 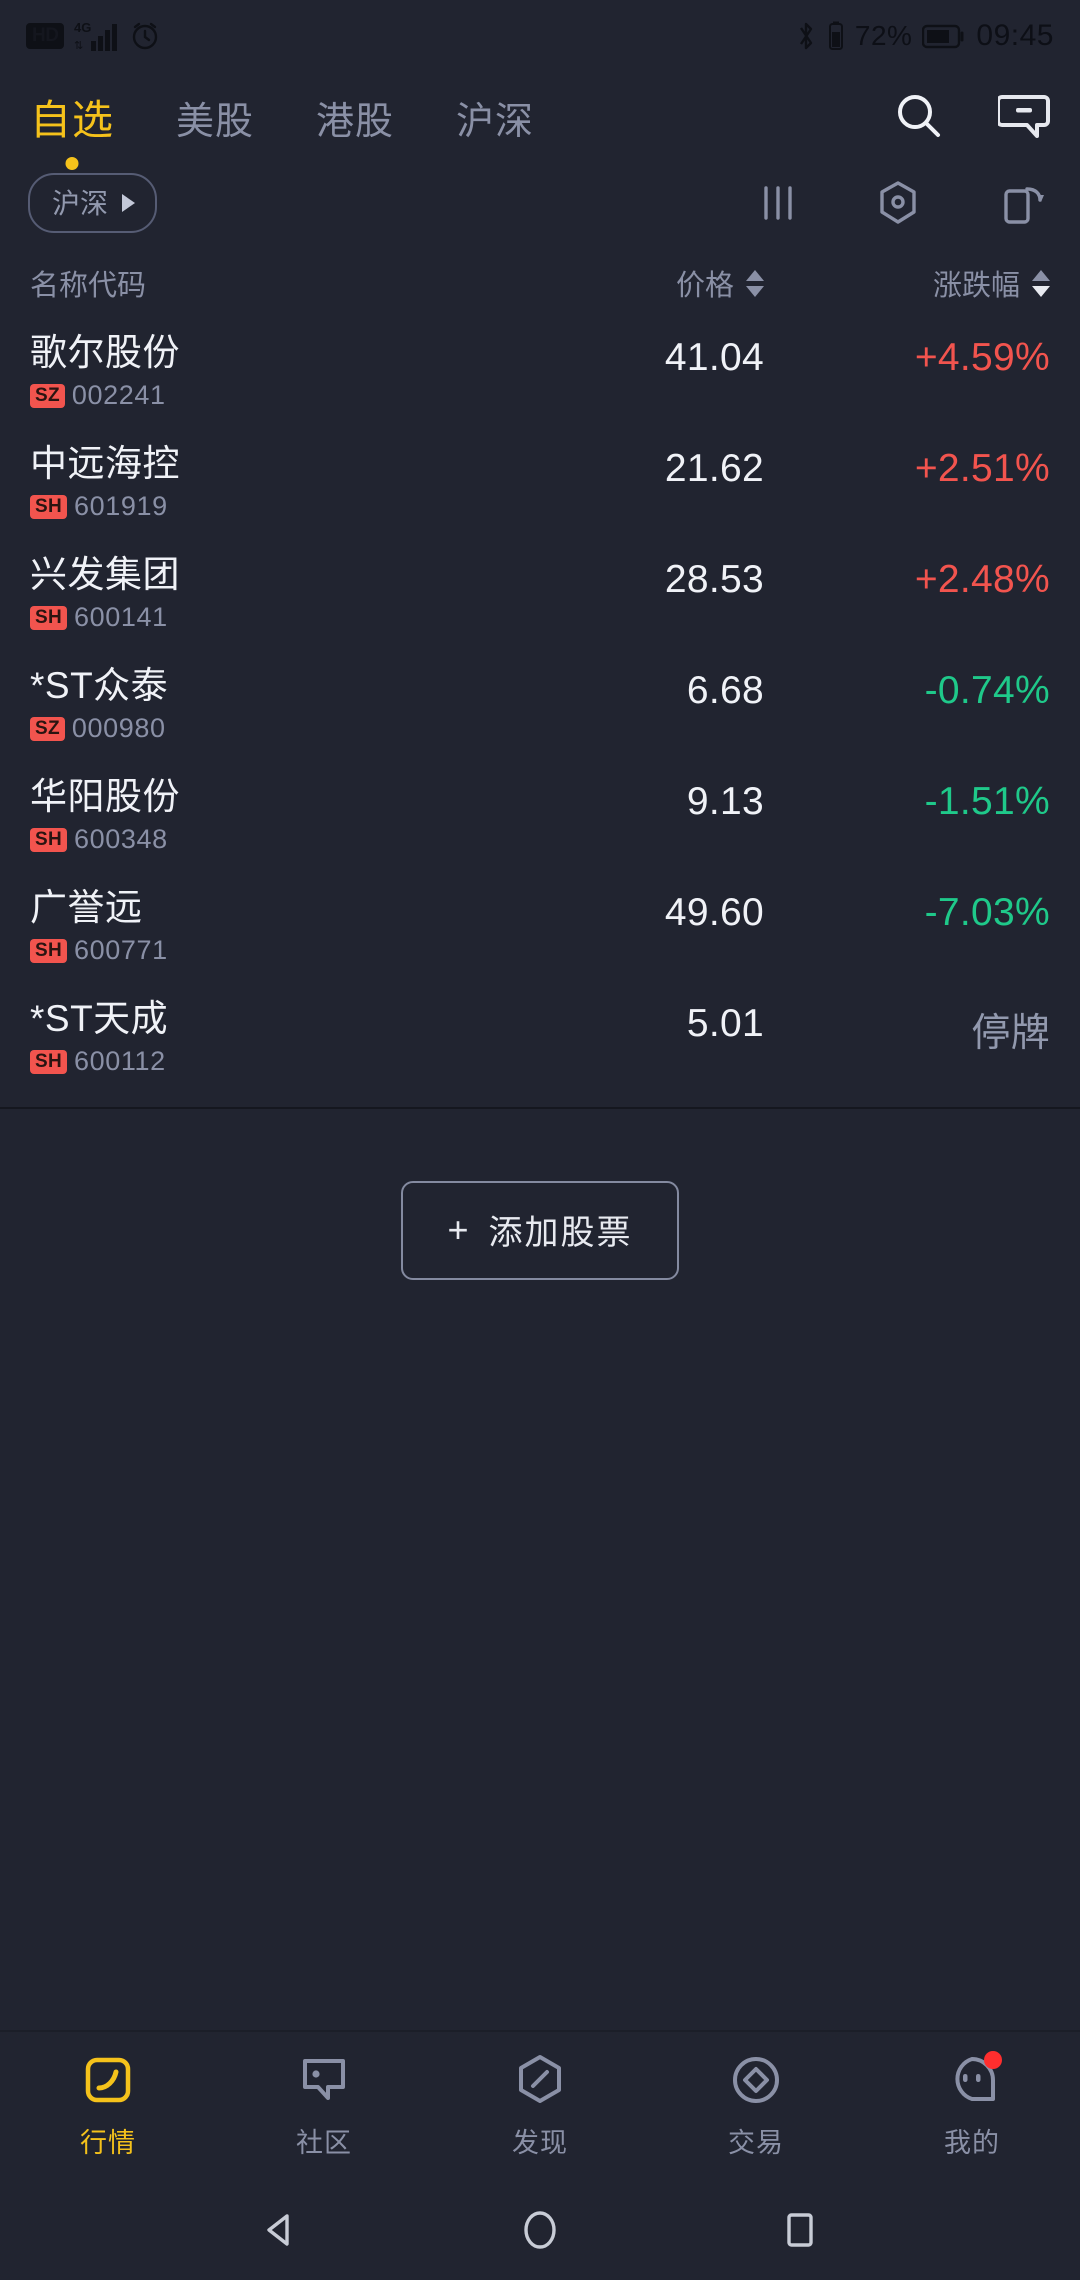 What do you see at coordinates (974, 2078) in the screenshot?
I see `profile-icon` at bounding box center [974, 2078].